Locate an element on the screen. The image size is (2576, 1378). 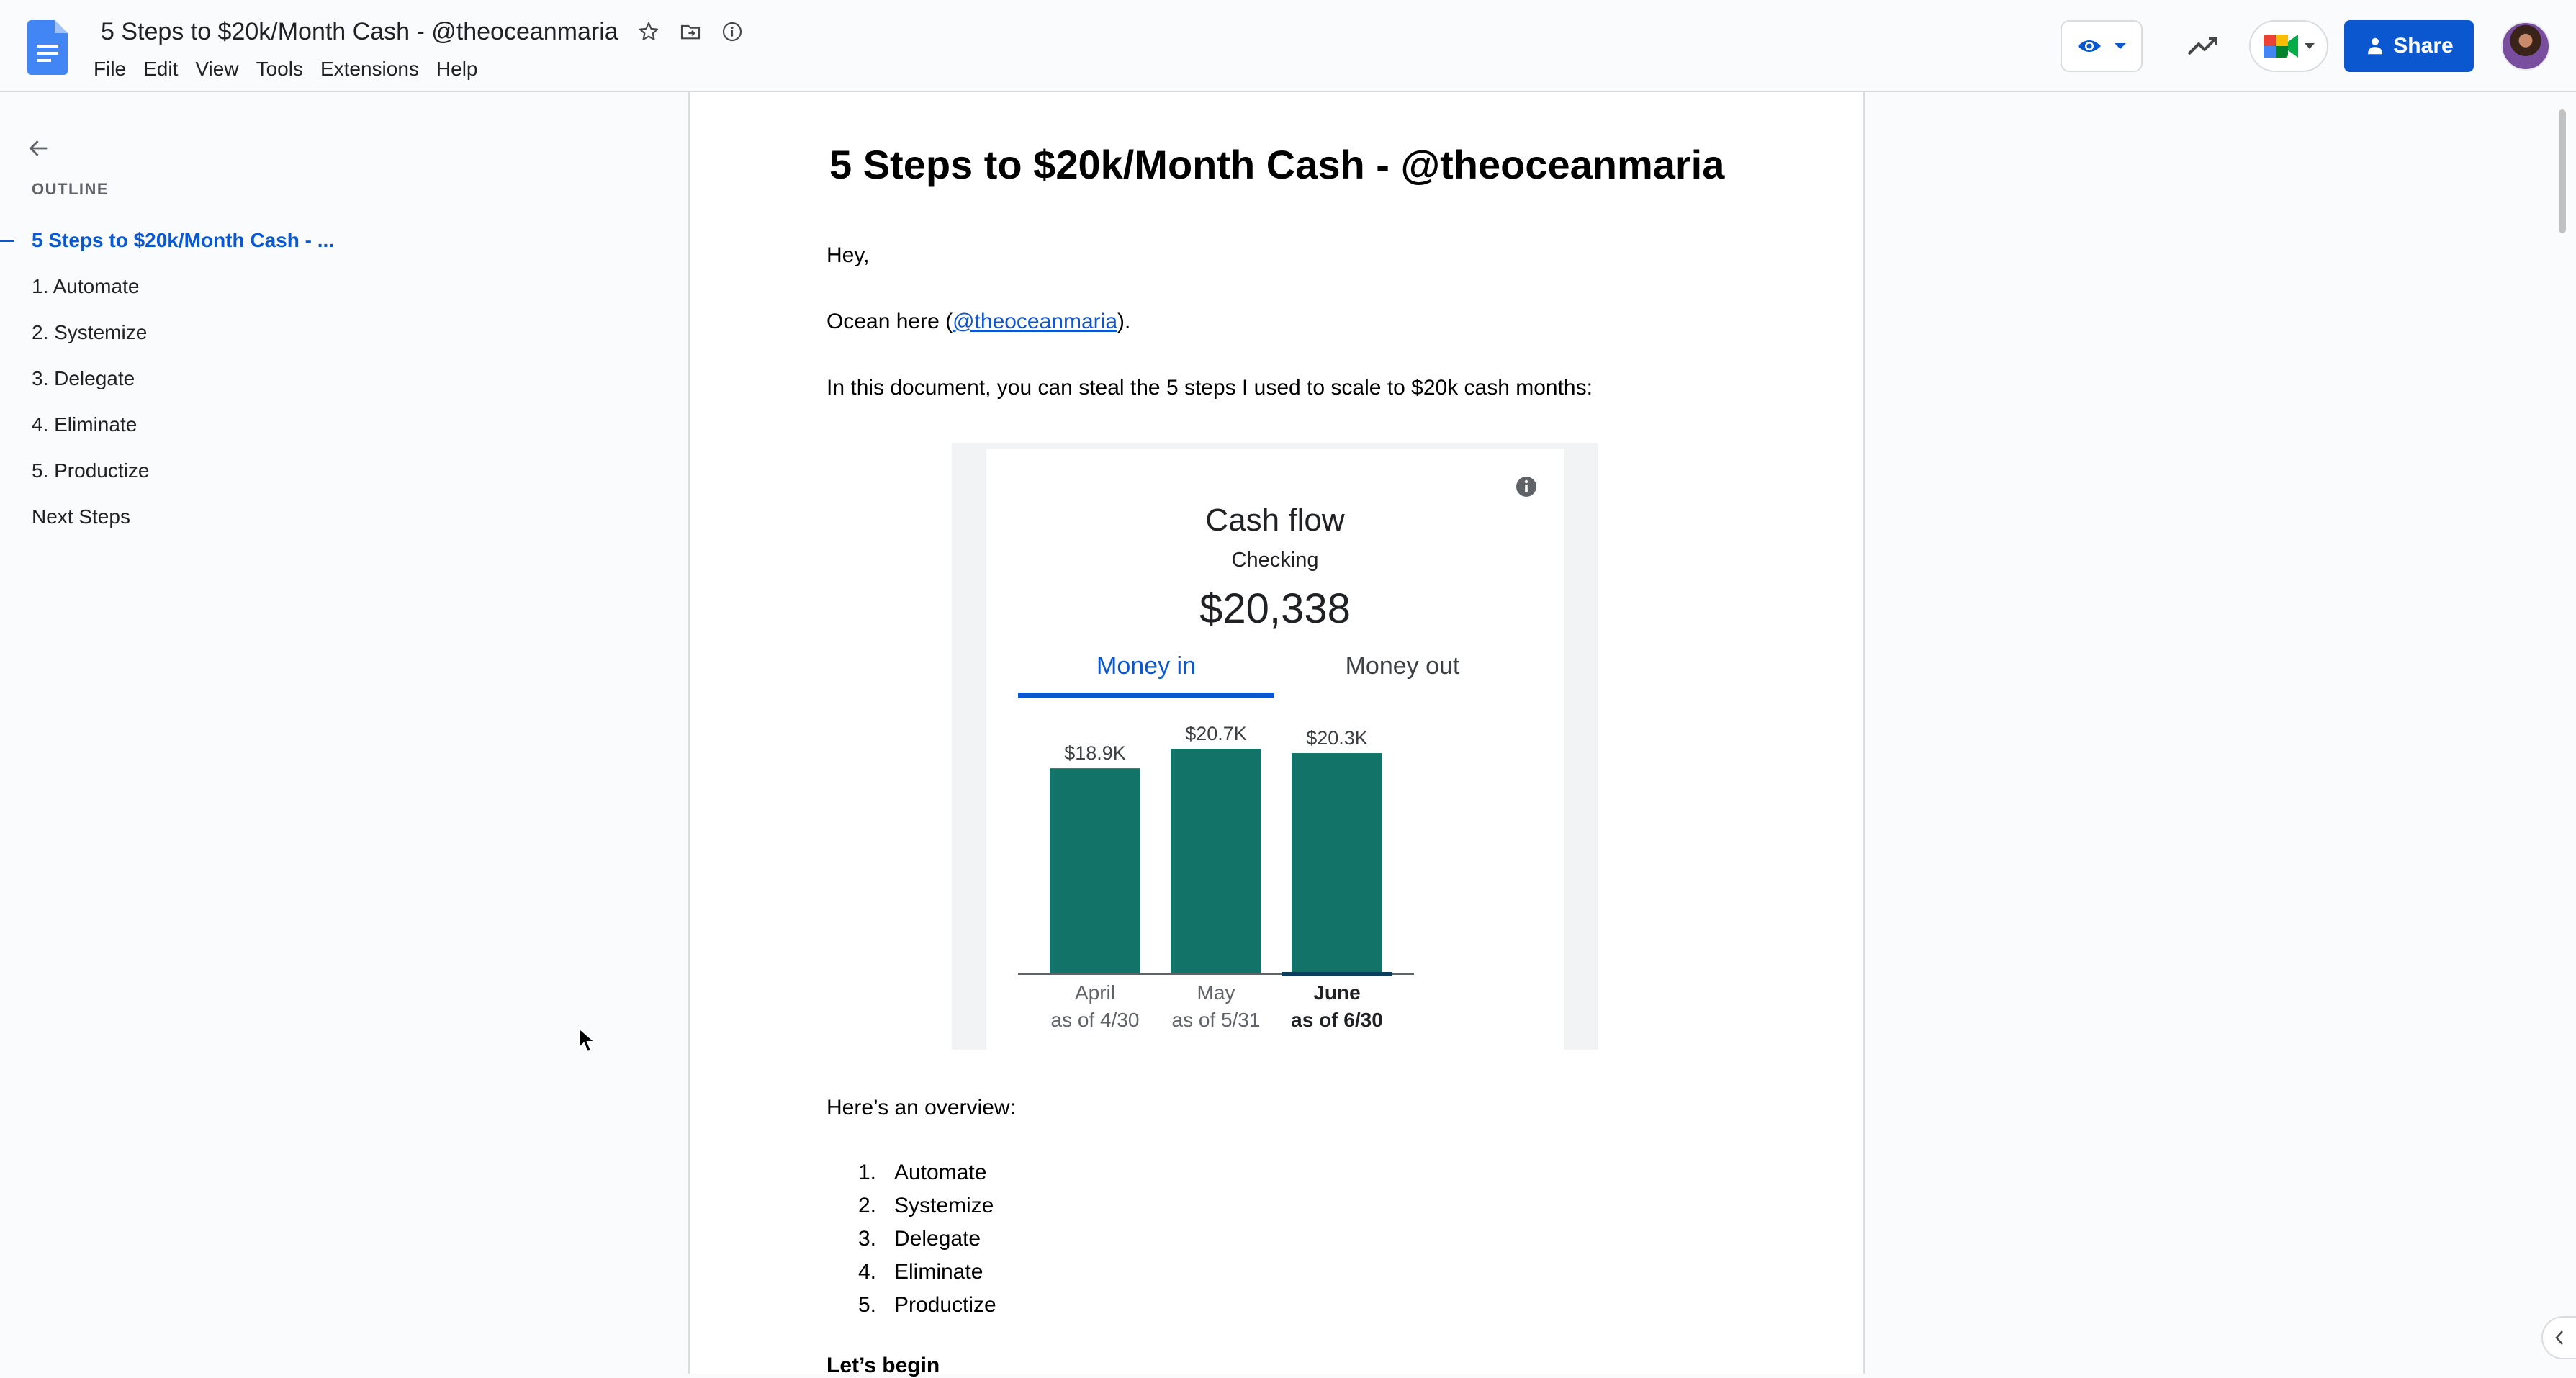
outline-item-eliminate: 4. Eliminate is located at coordinates (324, 425).